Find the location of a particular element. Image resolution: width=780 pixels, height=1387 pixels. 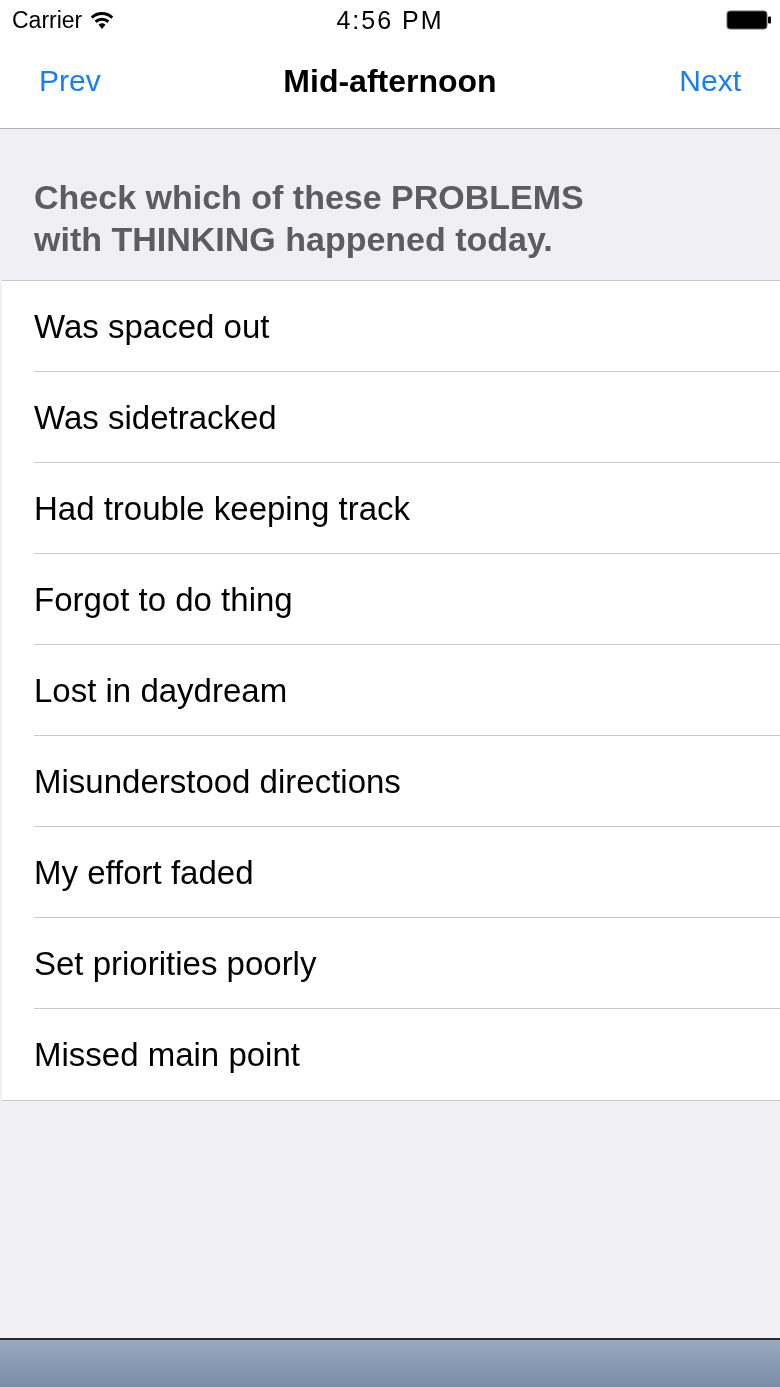

section-header: Check which of these PROBLEMS with THINKING happened today. is located at coordinates (309, 218).